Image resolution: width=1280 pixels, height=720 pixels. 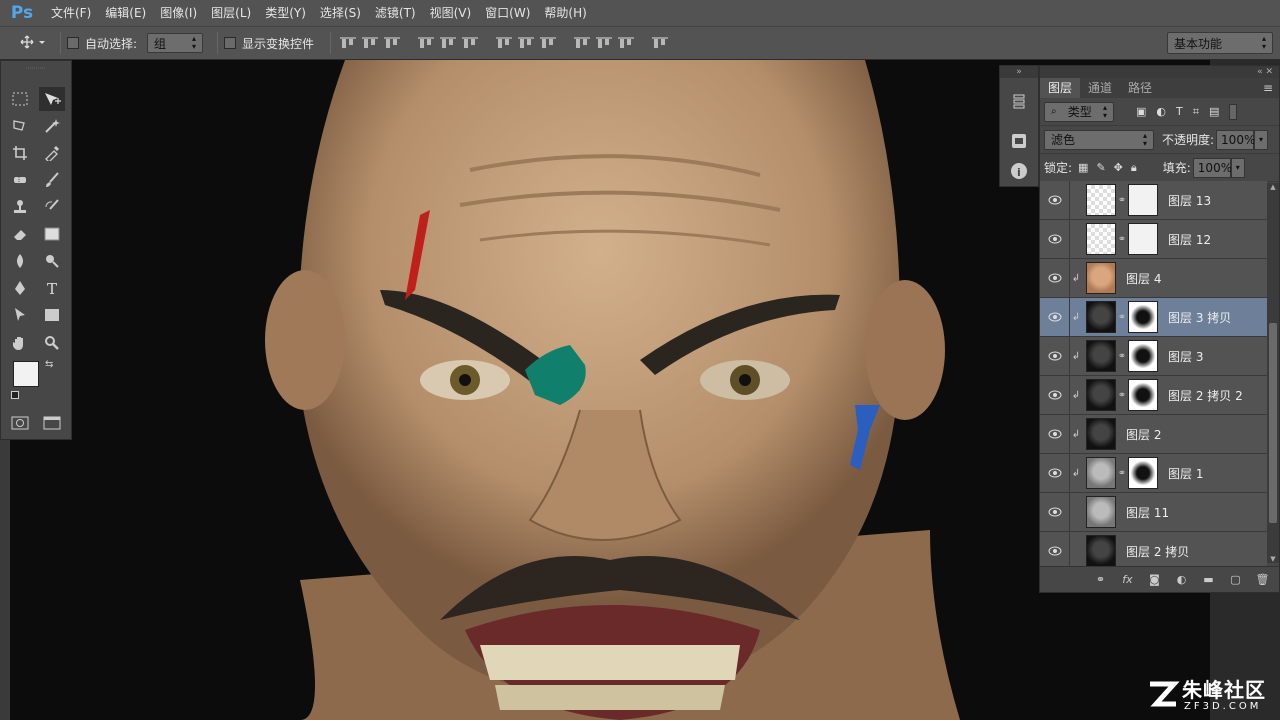 I want to click on layer-row: ↲ ⚭ 图层 2 拷贝 2, so click(x=1153, y=395).